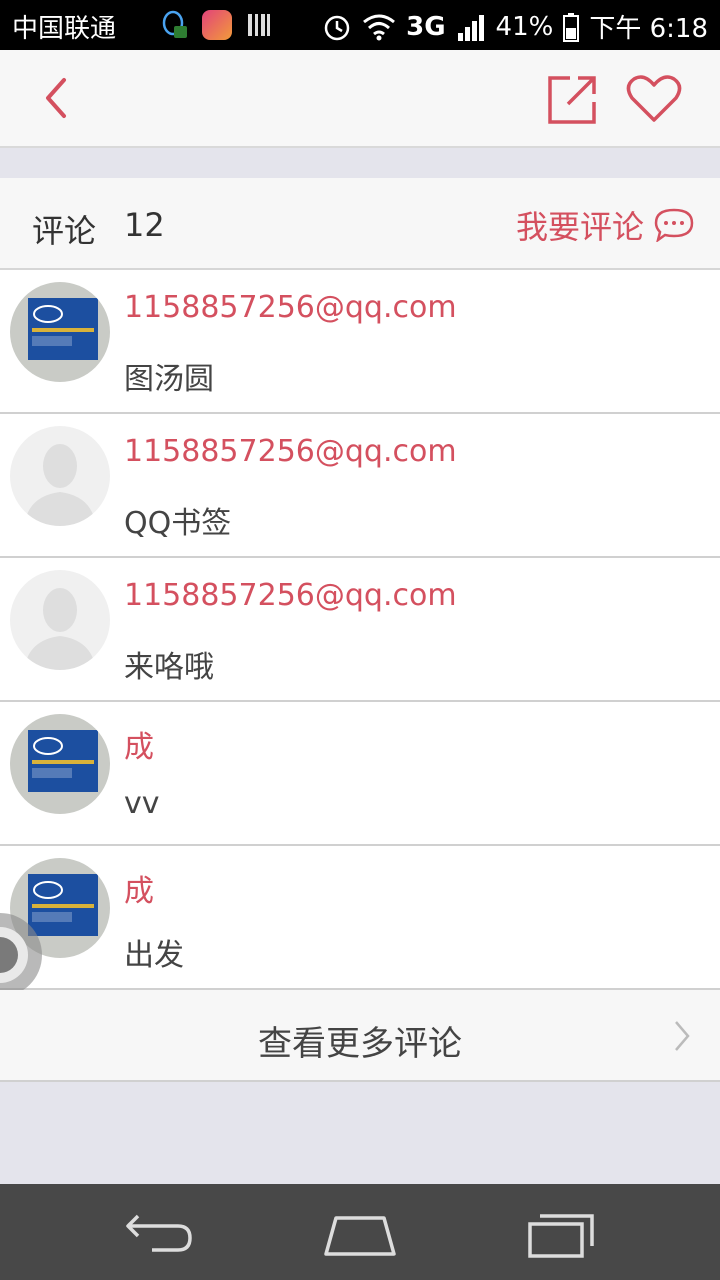  What do you see at coordinates (360, 342) in the screenshot?
I see `comment-item: 1158857256@qq.com 图汤圆` at bounding box center [360, 342].